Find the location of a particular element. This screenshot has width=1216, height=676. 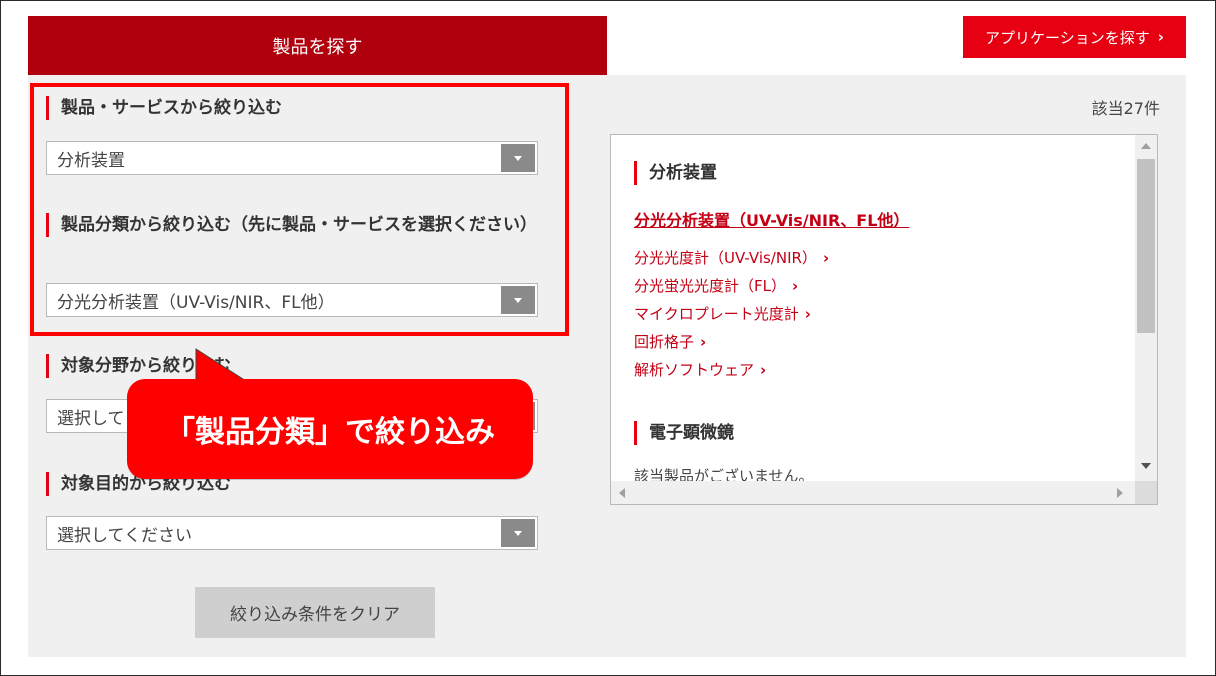

result-item-label: 解析ソフトウェア is located at coordinates (694, 370).